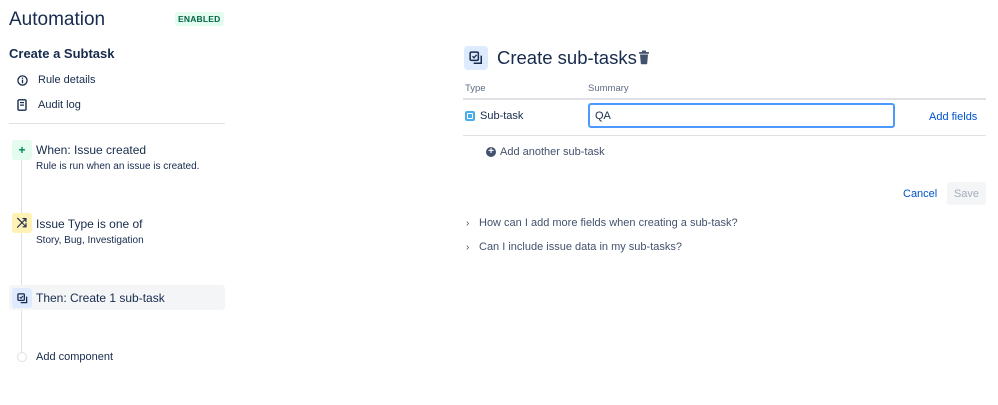 Image resolution: width=998 pixels, height=405 pixels. What do you see at coordinates (117, 123) in the screenshot?
I see `sidebar-divider` at bounding box center [117, 123].